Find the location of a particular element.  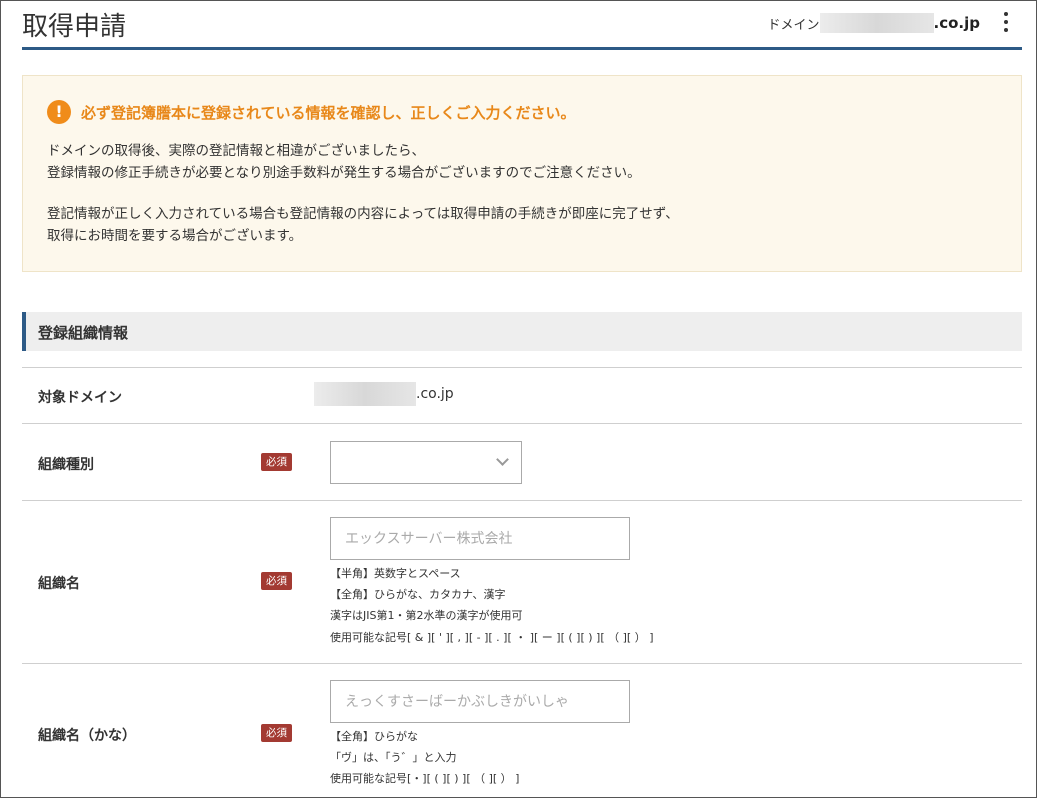

header-domain: ドメイン .co.jp is located at coordinates (873, 23).